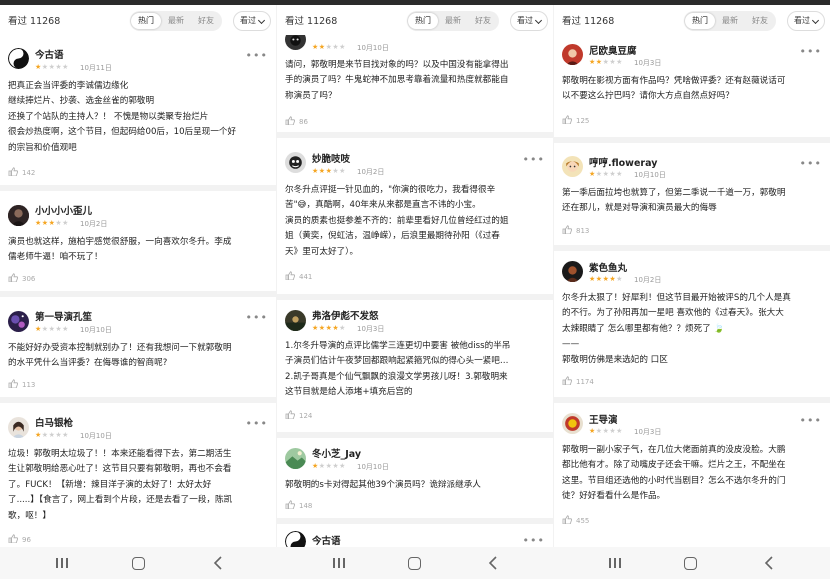 The height and width of the screenshot is (579, 830). I want to click on like-button: 455, so click(575, 520).